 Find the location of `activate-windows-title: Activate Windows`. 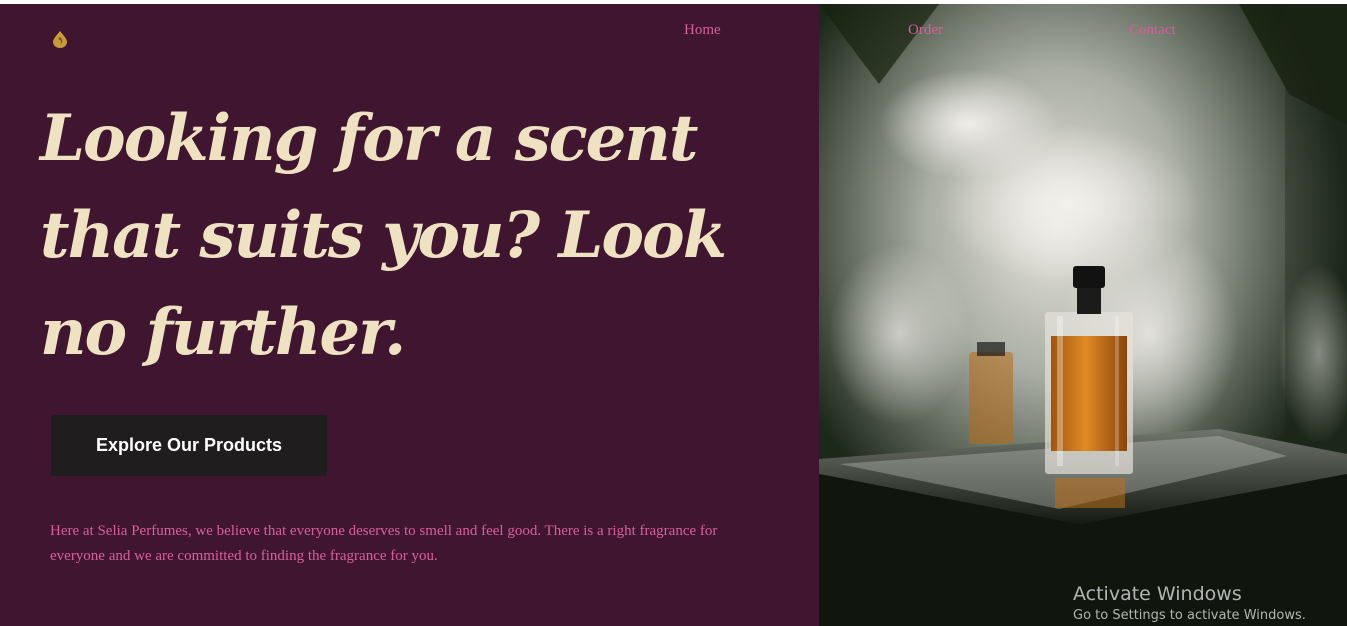

activate-windows-title: Activate Windows is located at coordinates (1157, 594).